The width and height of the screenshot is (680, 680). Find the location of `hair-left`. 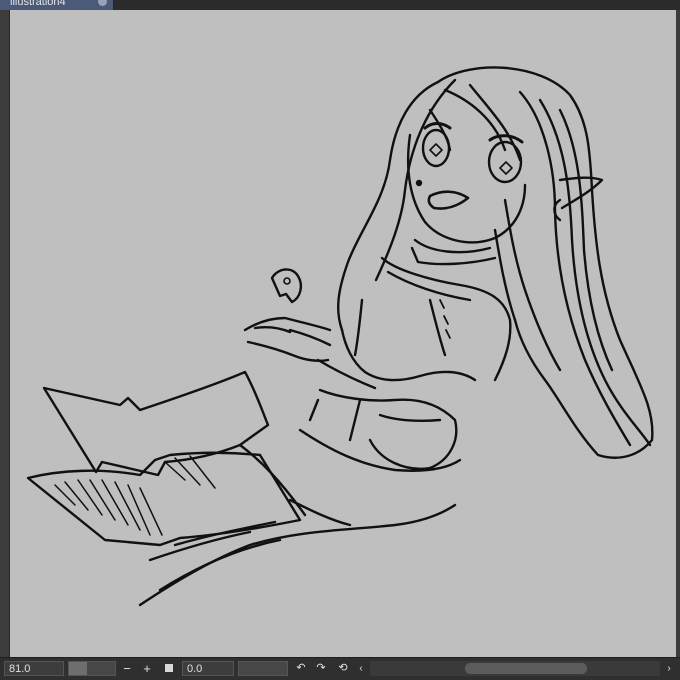

hair-left is located at coordinates (388, 206).